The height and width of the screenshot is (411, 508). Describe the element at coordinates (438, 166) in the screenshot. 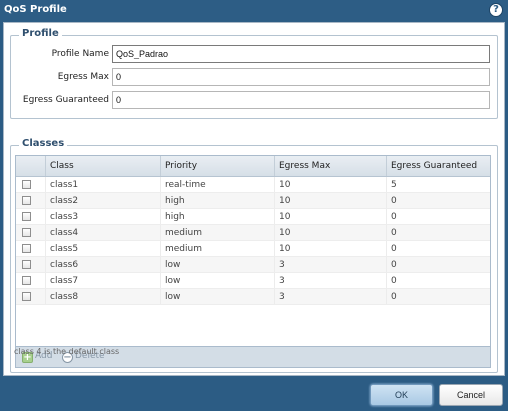

I see `column-header-egress-guaranteed: Egress Guaranteed` at that location.